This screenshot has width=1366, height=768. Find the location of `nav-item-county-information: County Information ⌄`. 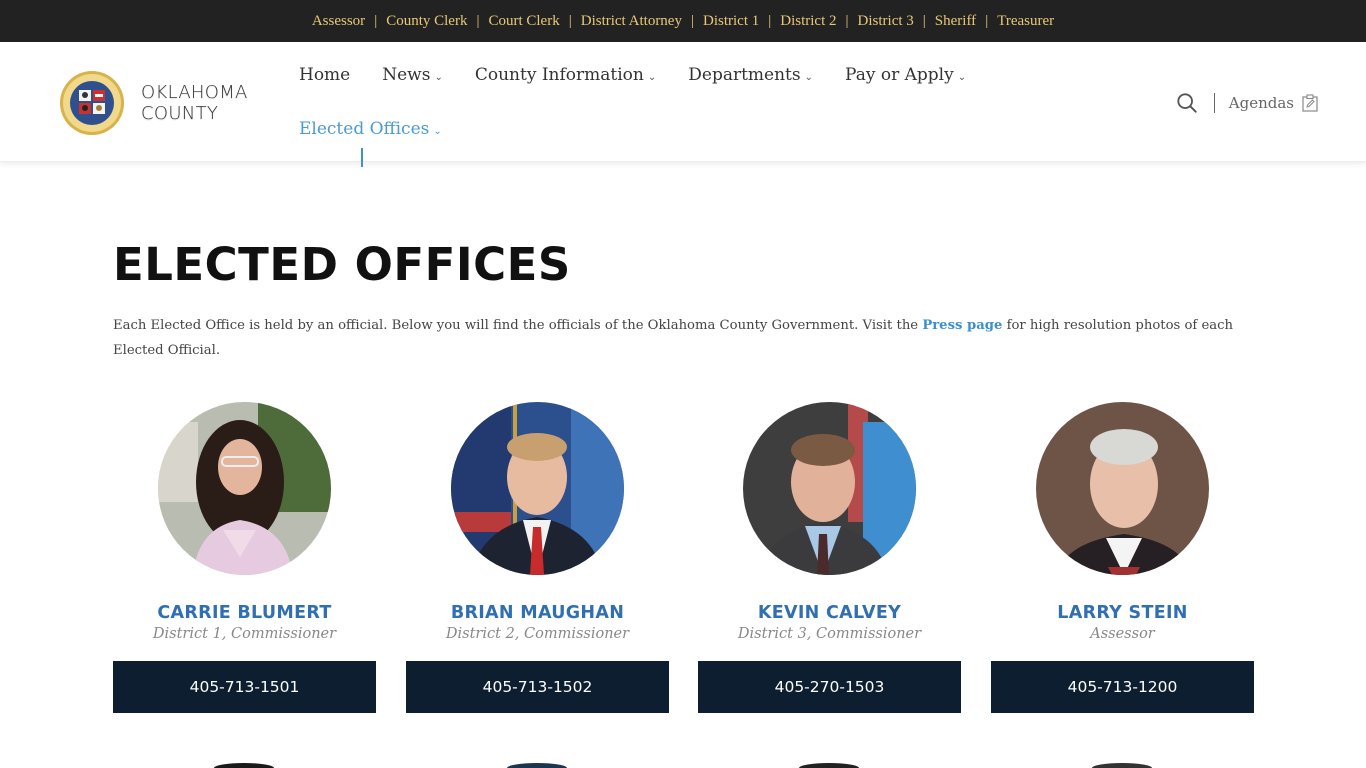

nav-item-county-information: County Information ⌄ is located at coordinates (565, 75).